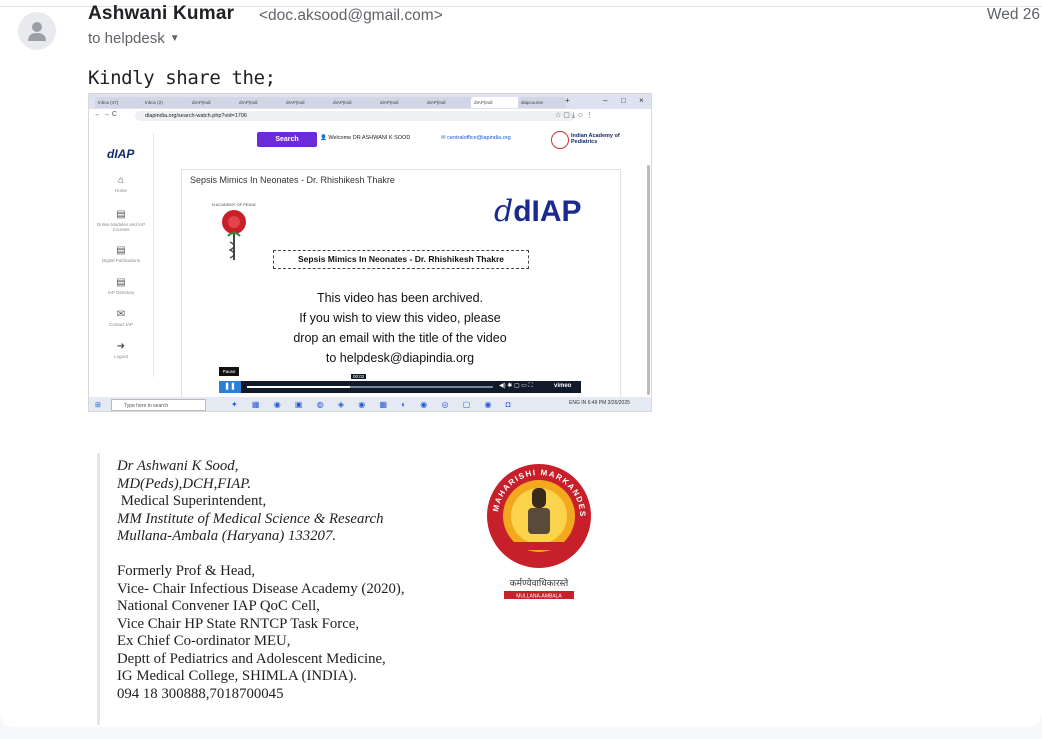 Image resolution: width=1042 pixels, height=739 pixels. I want to click on archived-line: If you wish to view this video, please, so click(400, 318).